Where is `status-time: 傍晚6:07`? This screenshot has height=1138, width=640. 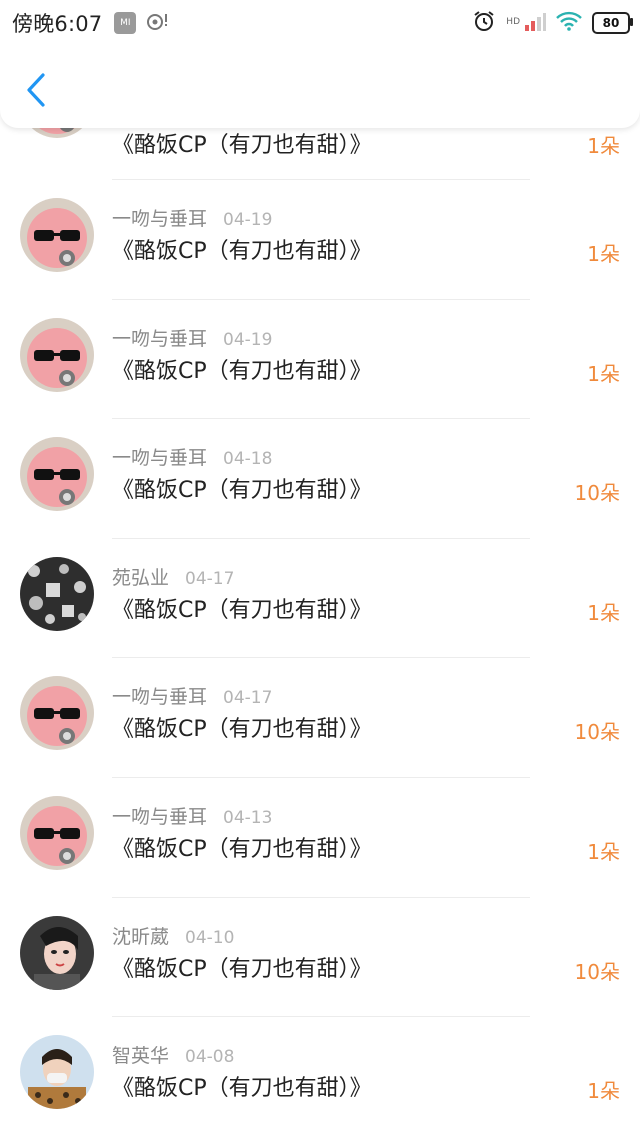 status-time: 傍晚6:07 is located at coordinates (57, 24).